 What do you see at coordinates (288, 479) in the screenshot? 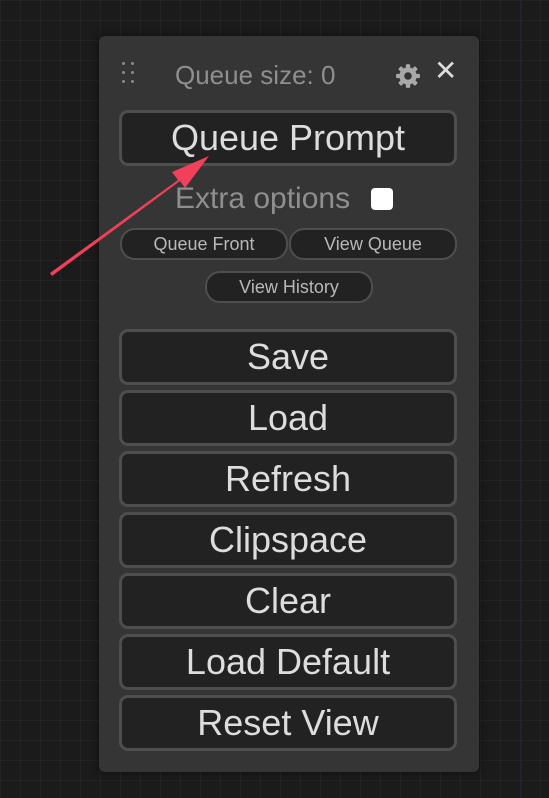
I see `refresh-button: Refresh` at bounding box center [288, 479].